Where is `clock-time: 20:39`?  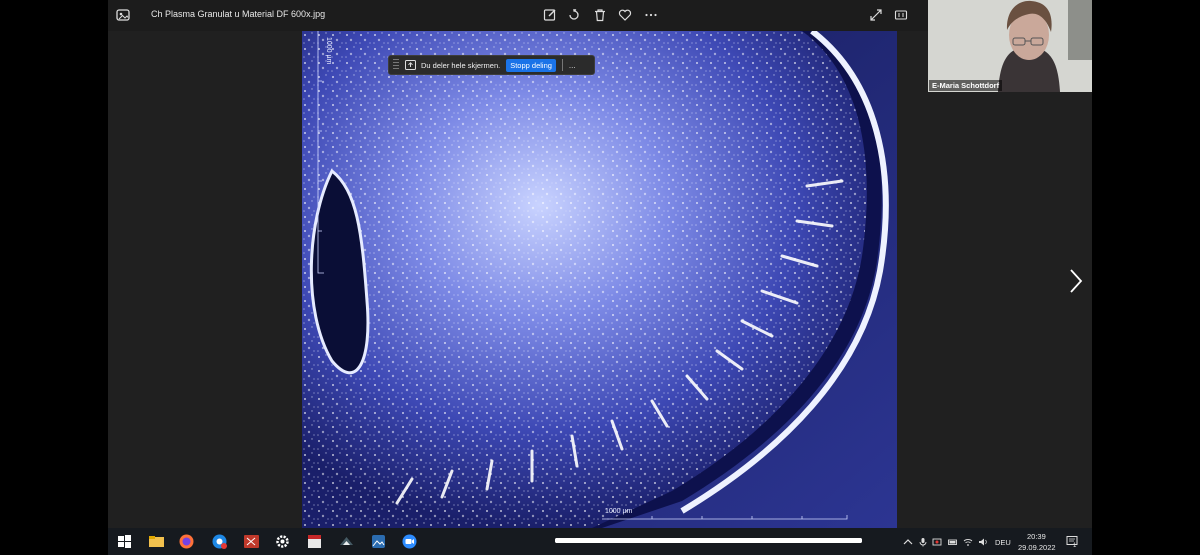
clock-time: 20:39 is located at coordinates (1036, 536).